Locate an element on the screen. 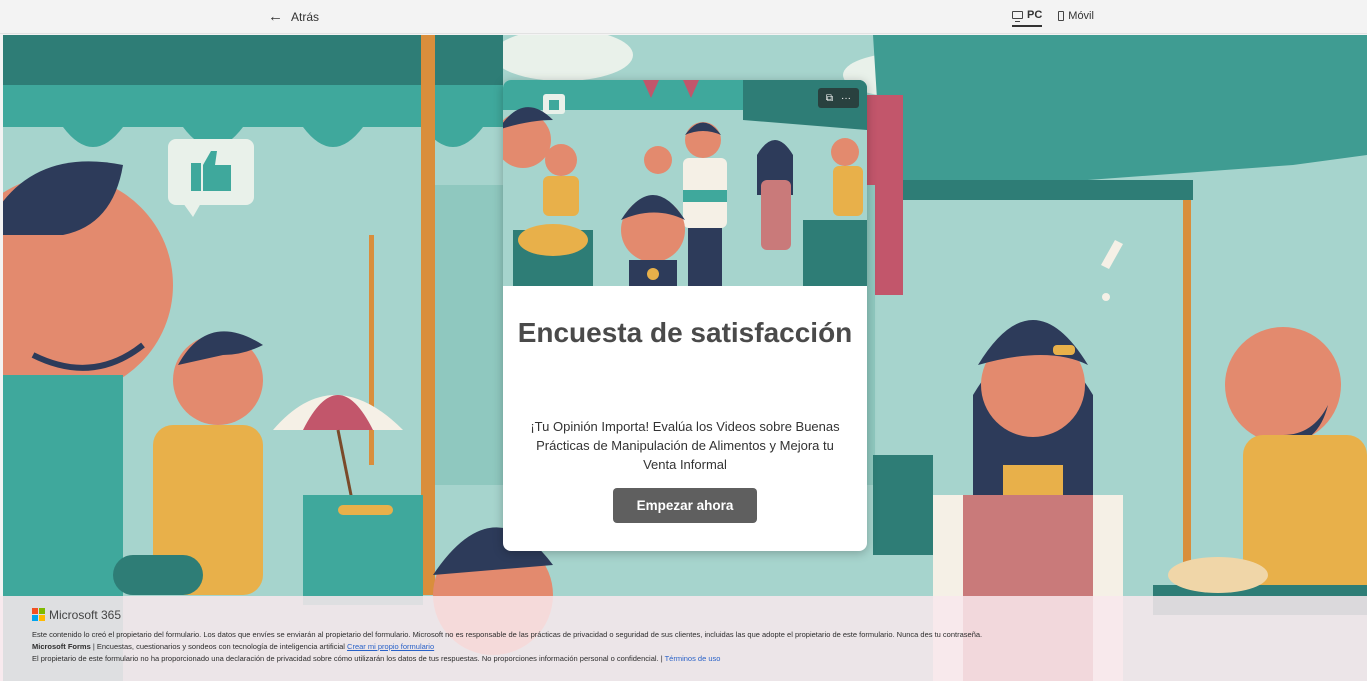  device-pc-tab: PC is located at coordinates (1027, 18).